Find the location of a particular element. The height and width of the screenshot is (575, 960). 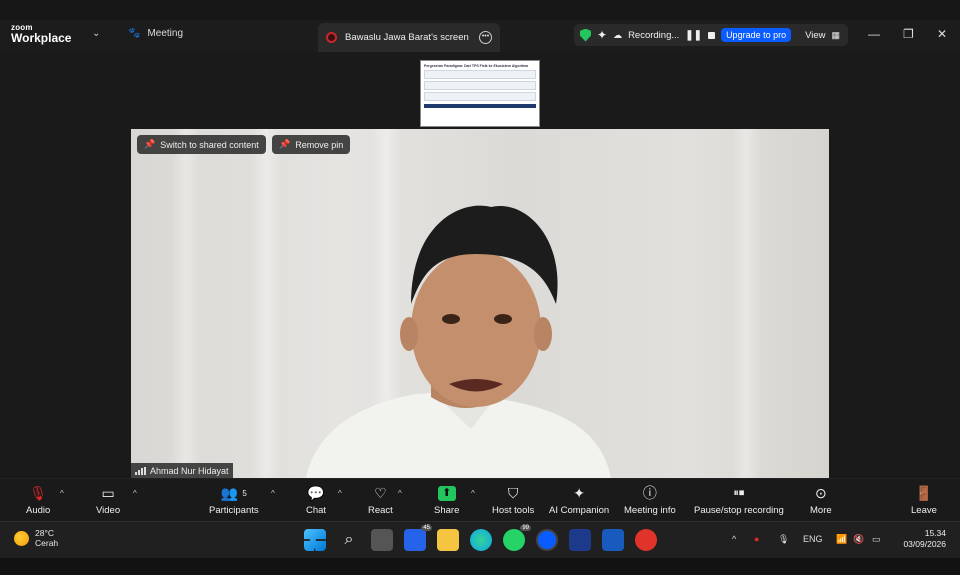

weather-condition: Cerah is located at coordinates (47, 543).